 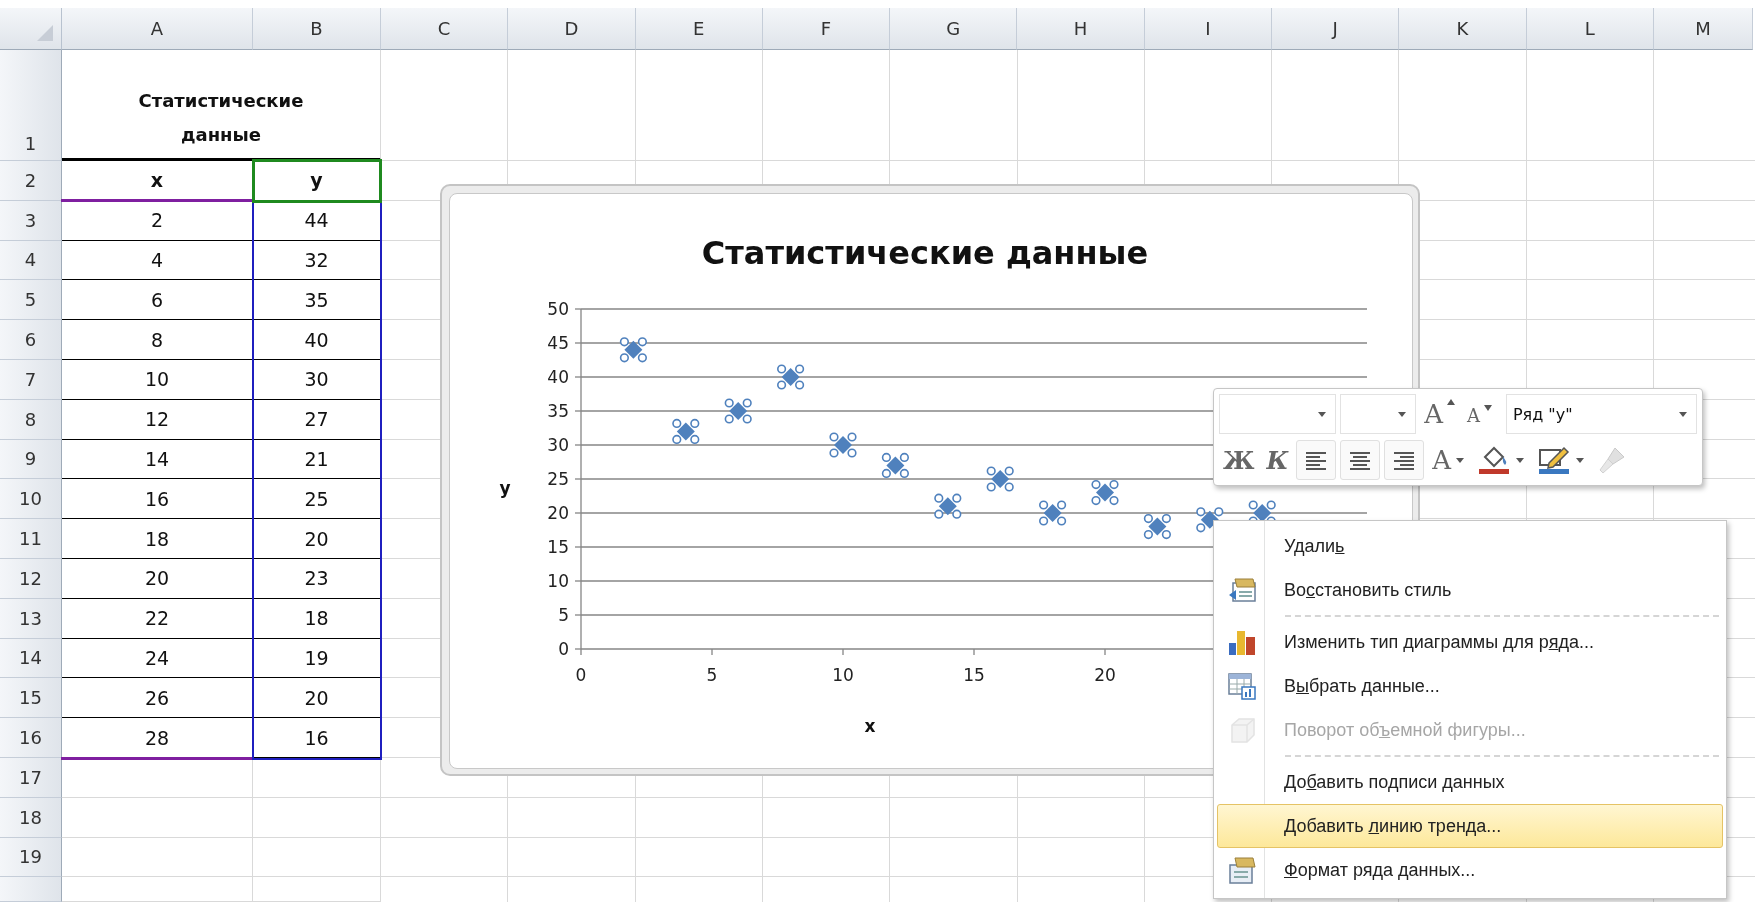 I want to click on column-header: H, so click(x=1081, y=29).